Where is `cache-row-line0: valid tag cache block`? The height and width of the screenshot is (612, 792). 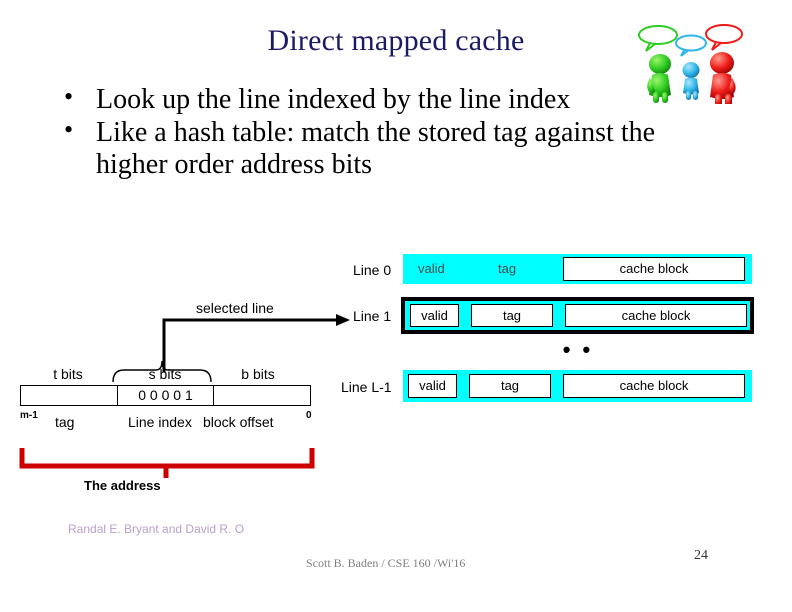
cache-row-line0: valid tag cache block is located at coordinates (577, 269).